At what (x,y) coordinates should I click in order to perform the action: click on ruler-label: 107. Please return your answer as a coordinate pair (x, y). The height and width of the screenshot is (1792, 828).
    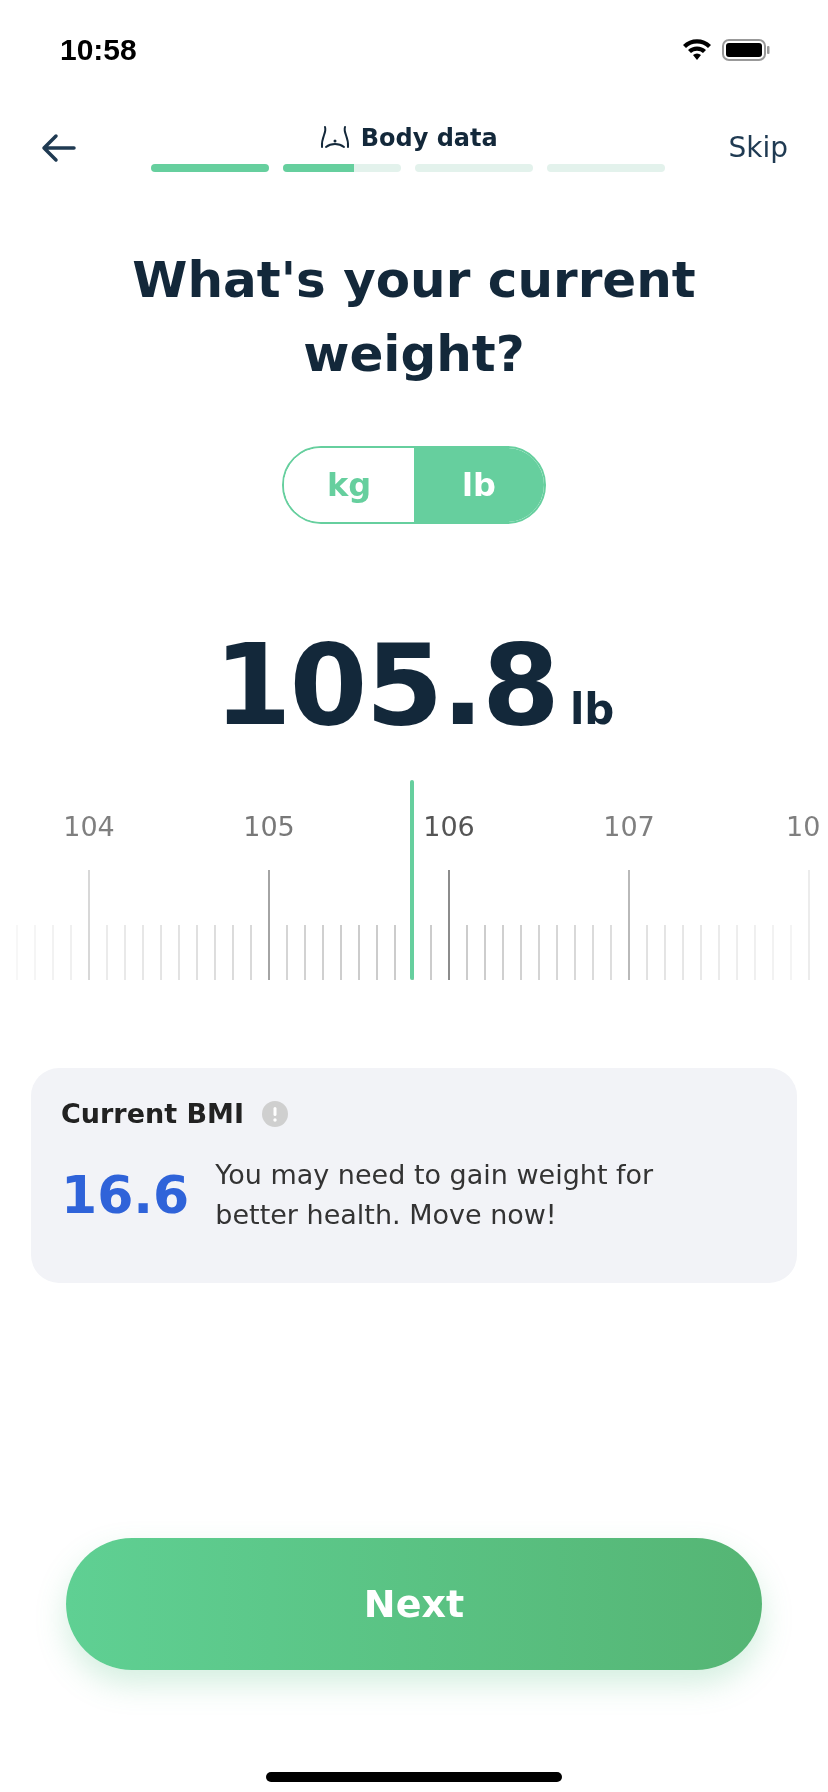
    Looking at the image, I should click on (629, 826).